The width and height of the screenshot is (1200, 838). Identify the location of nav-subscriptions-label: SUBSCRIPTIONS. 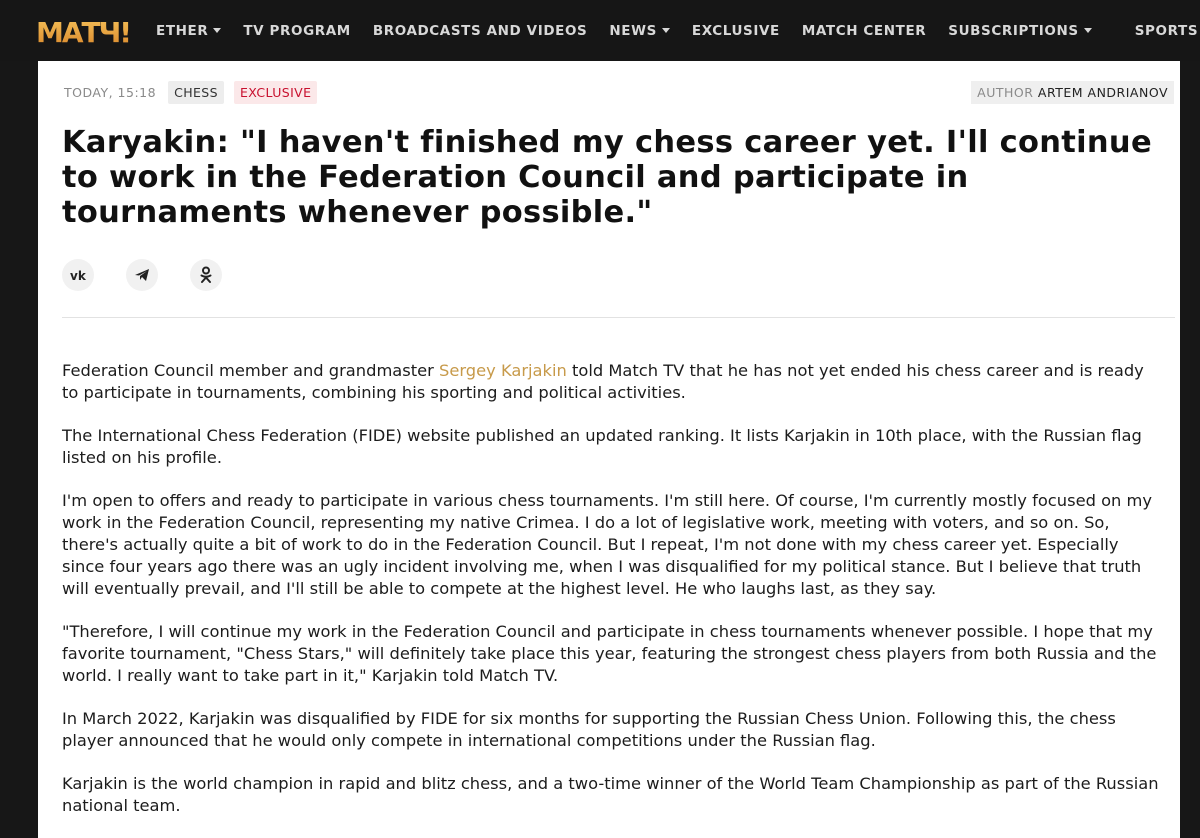
(1013, 30).